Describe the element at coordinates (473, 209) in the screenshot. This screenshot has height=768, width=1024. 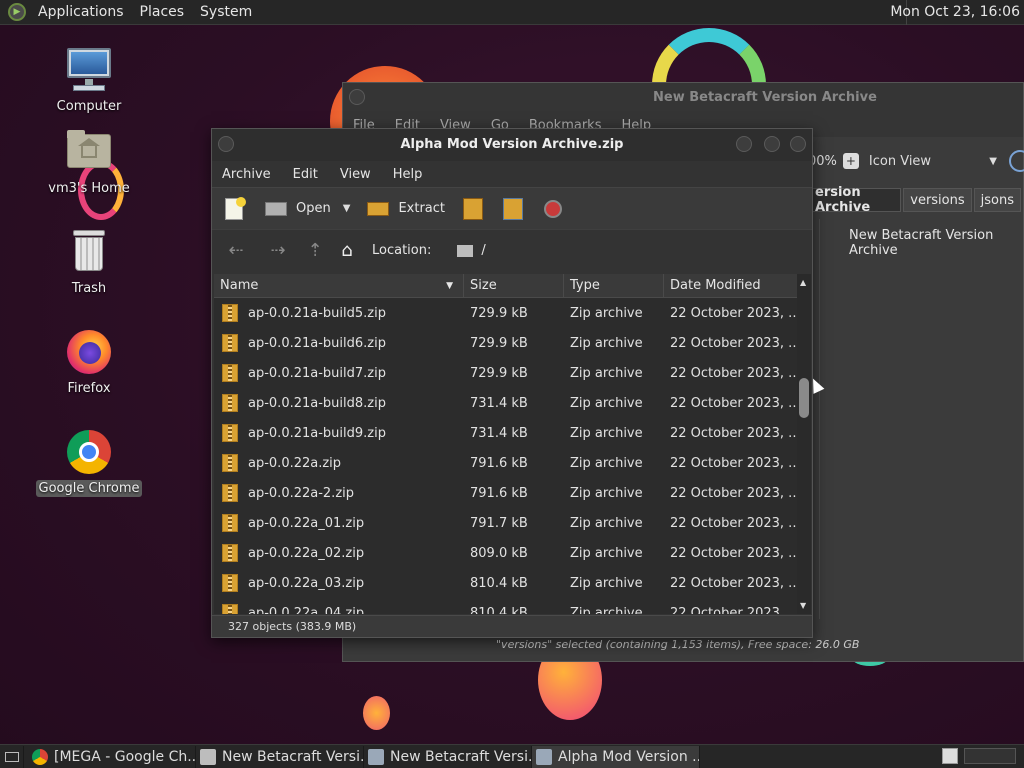
I see `add-files-icon` at that location.